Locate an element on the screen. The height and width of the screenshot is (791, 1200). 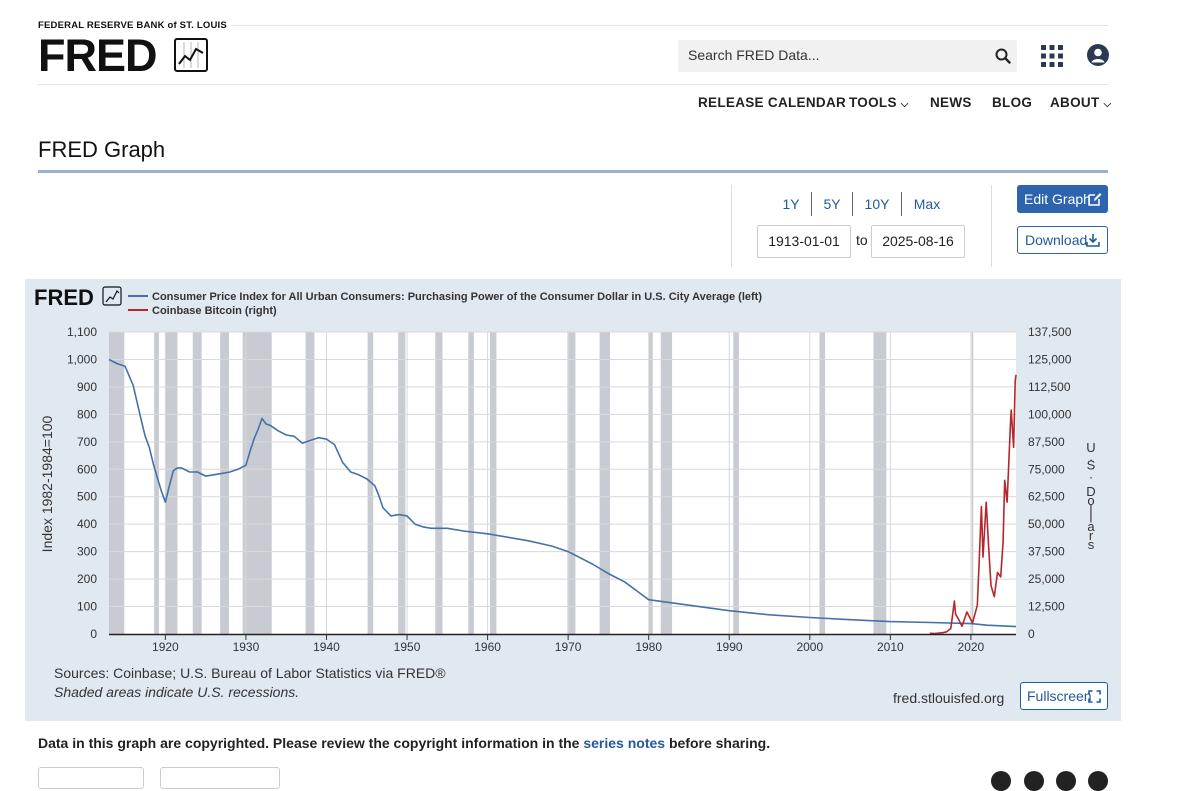
x-tick-label: 1980 is located at coordinates (648, 647).